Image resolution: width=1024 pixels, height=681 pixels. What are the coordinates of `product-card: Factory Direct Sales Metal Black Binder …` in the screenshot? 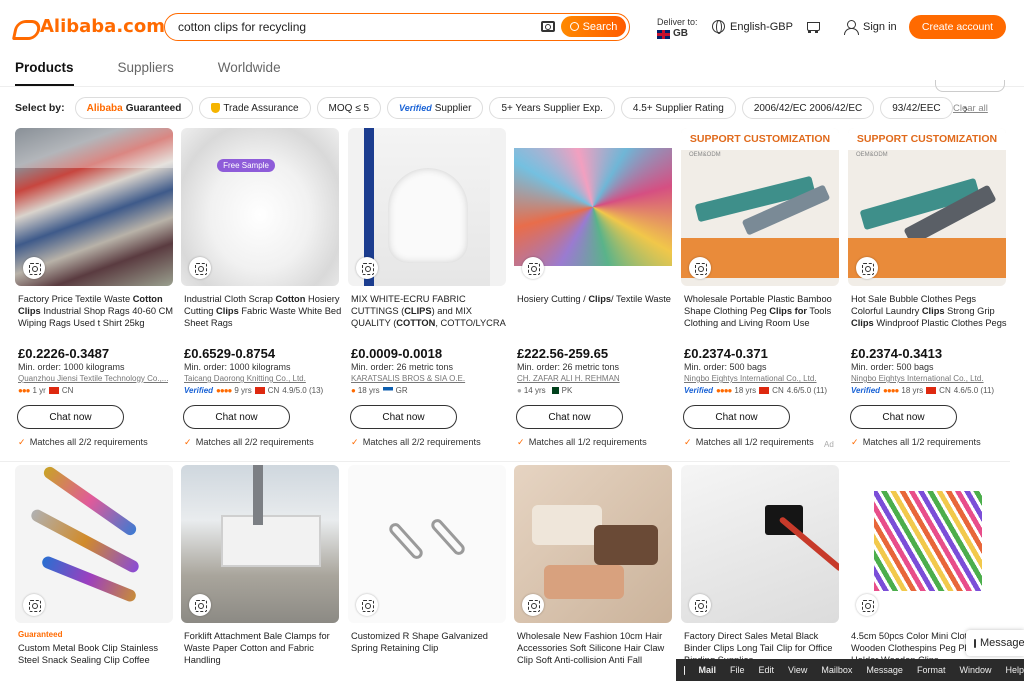 It's located at (762, 573).